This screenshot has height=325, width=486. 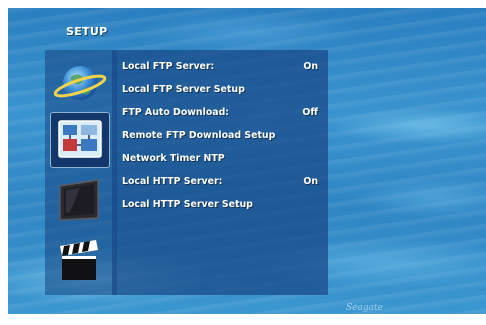 I want to click on menu-item-local-ftp-server-setup: Local FTP Server Setup, so click(x=220, y=89).